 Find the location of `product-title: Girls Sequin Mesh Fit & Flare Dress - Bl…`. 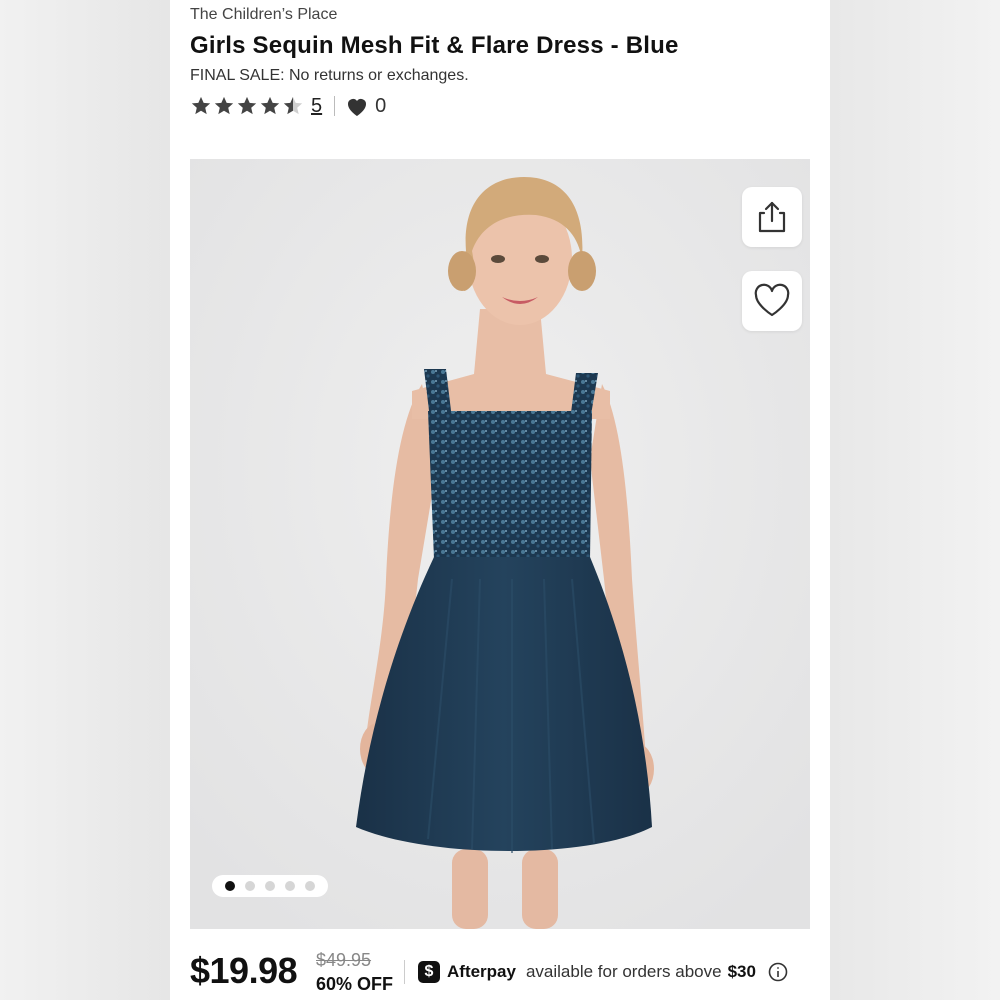

product-title: Girls Sequin Mesh Fit & Flare Dress - Bl… is located at coordinates (434, 45).